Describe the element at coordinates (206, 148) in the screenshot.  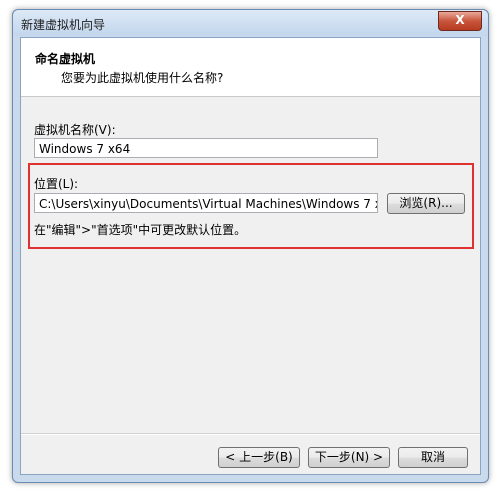
I see `vm-name-input: Windows 7 x64` at that location.